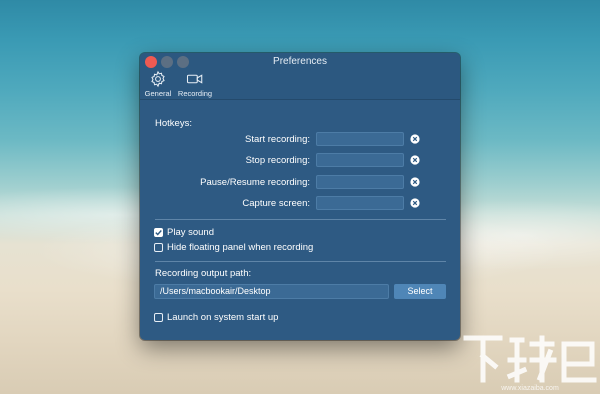  Describe the element at coordinates (195, 93) in the screenshot. I see `tab-recording-label: Recording` at that location.